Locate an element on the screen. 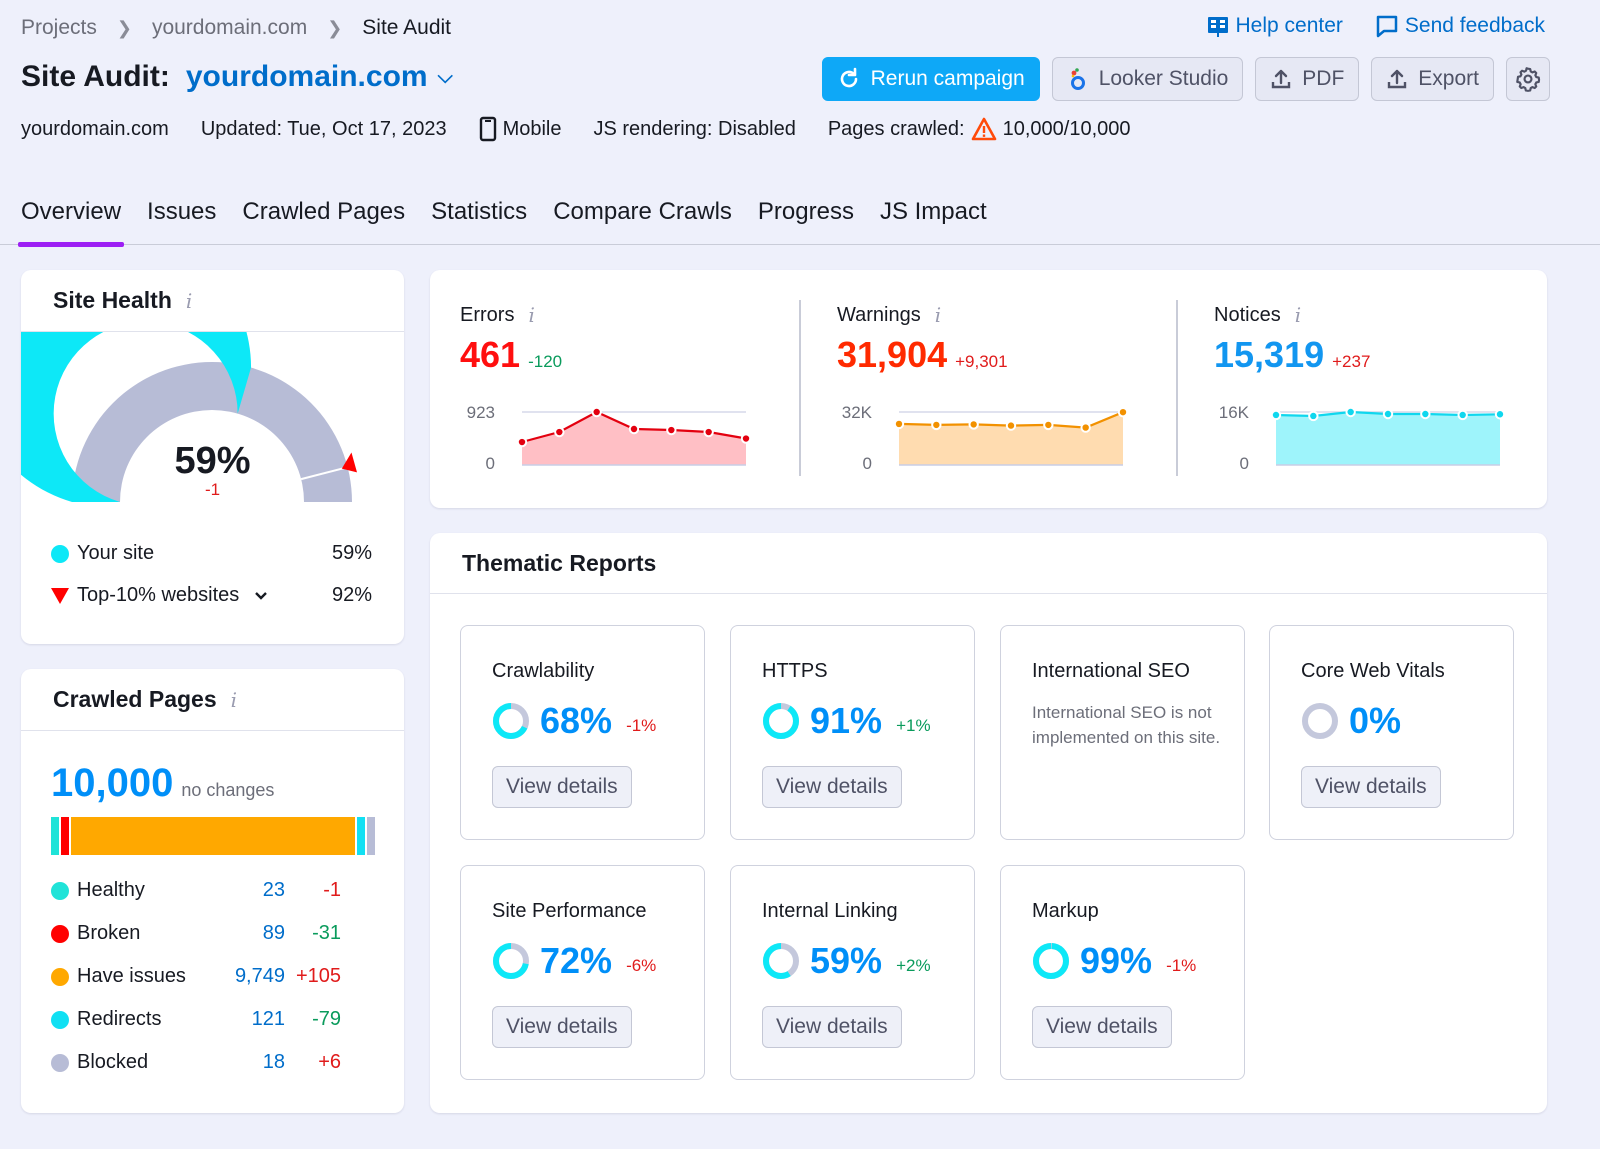  looker-studio-icon is located at coordinates (1077, 79).